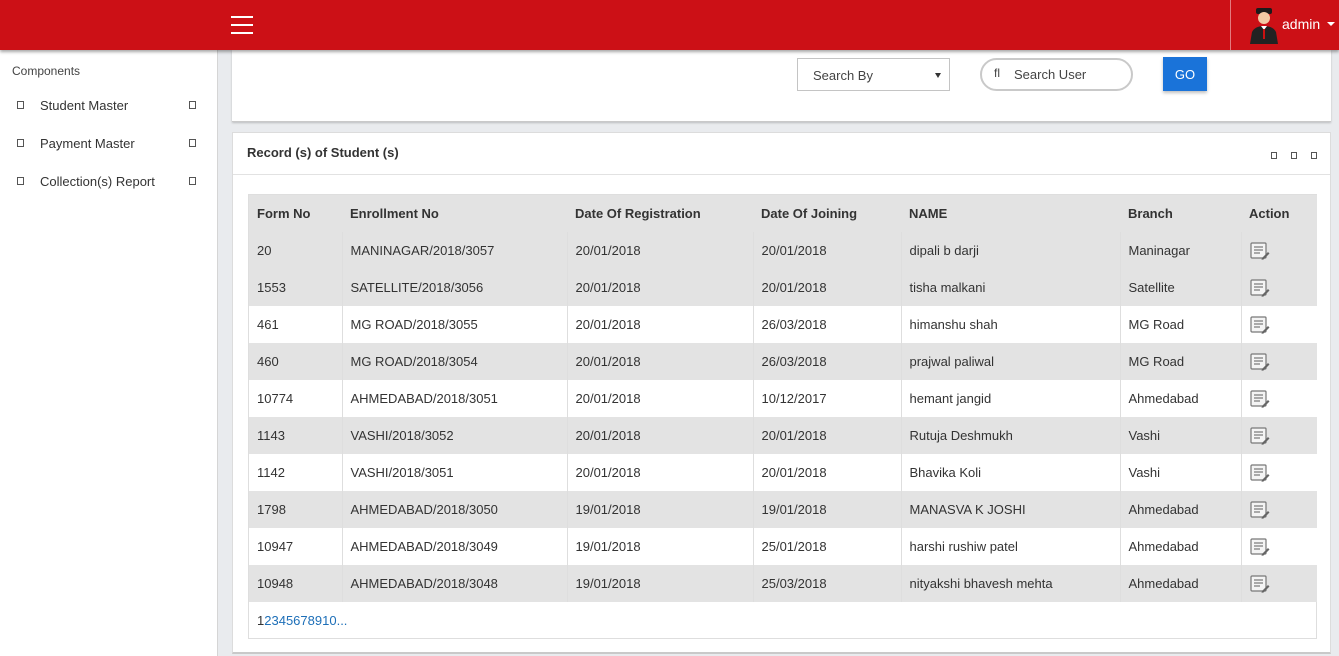 This screenshot has height=656, width=1339. Describe the element at coordinates (1011, 250) in the screenshot. I see `cell-name: dipali b darji` at that location.